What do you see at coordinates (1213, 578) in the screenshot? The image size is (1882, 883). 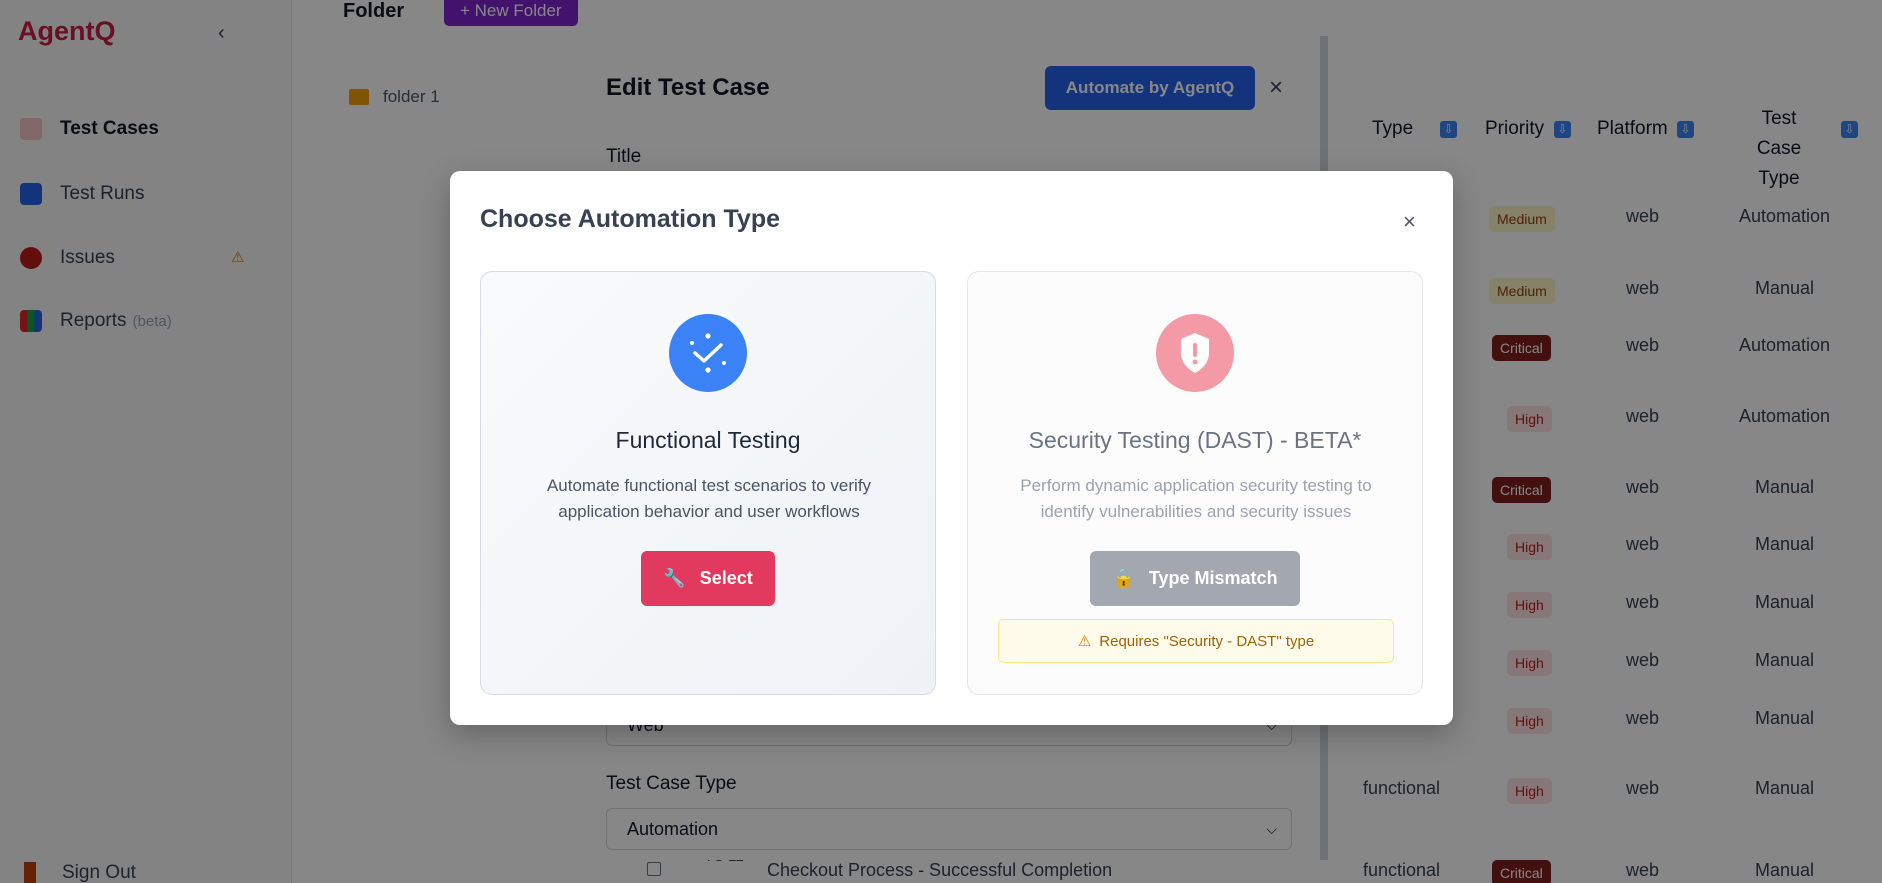 I see `type-mismatch-label: Type Mismatch` at bounding box center [1213, 578].